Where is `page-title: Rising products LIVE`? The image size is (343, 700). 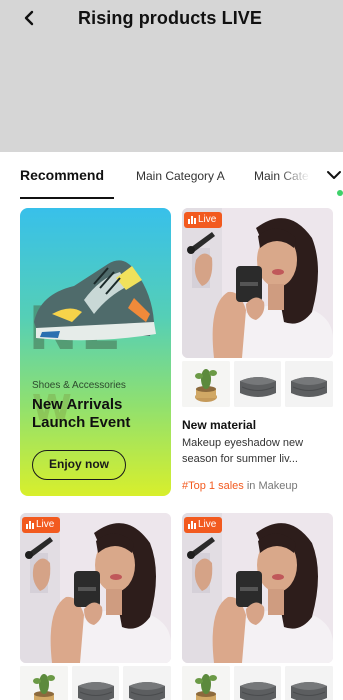
page-title: Rising products LIVE is located at coordinates (170, 18).